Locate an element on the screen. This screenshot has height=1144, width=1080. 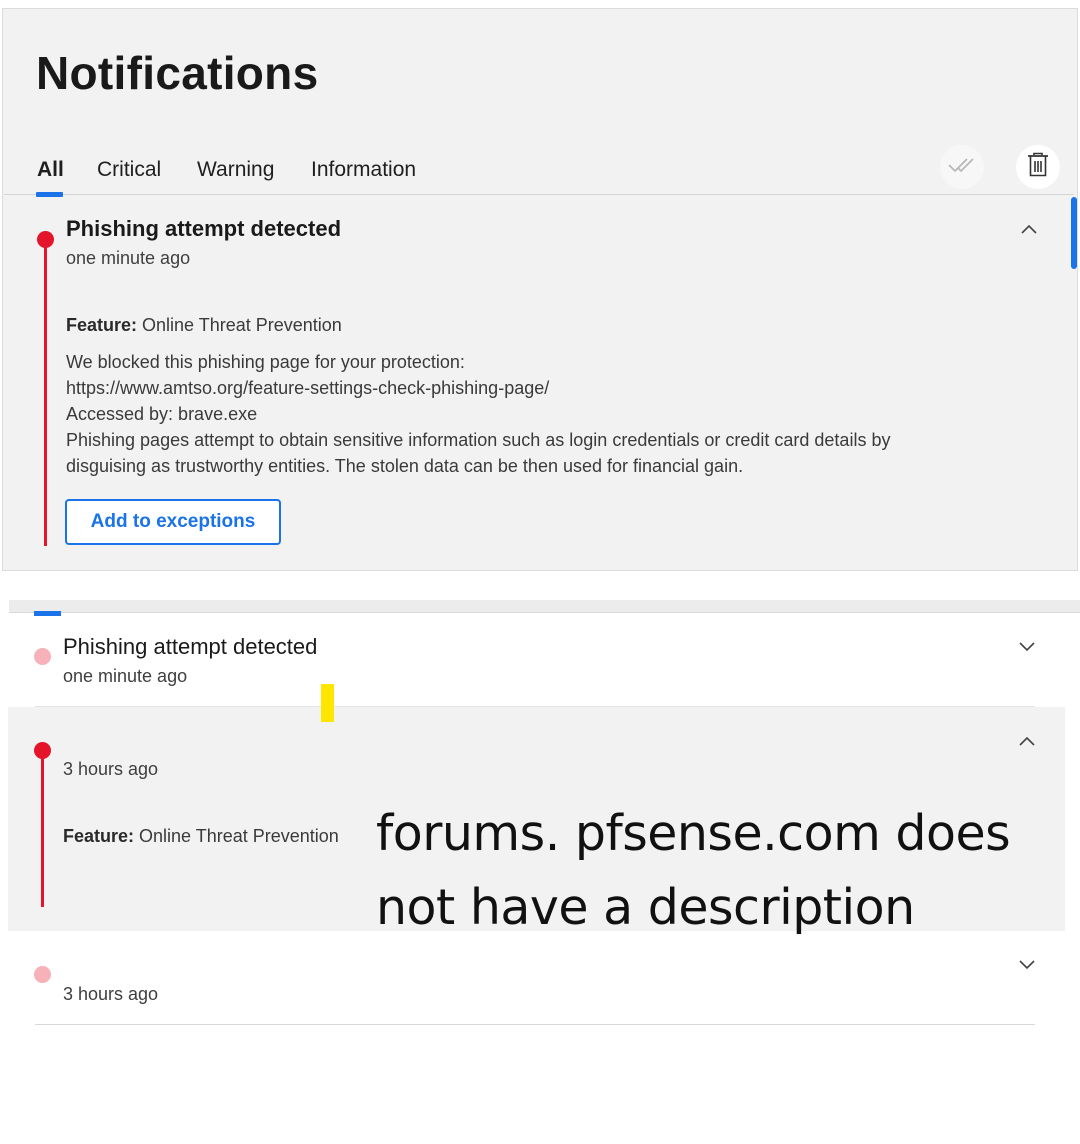
scrollbar-thumb is located at coordinates (1074, 233).